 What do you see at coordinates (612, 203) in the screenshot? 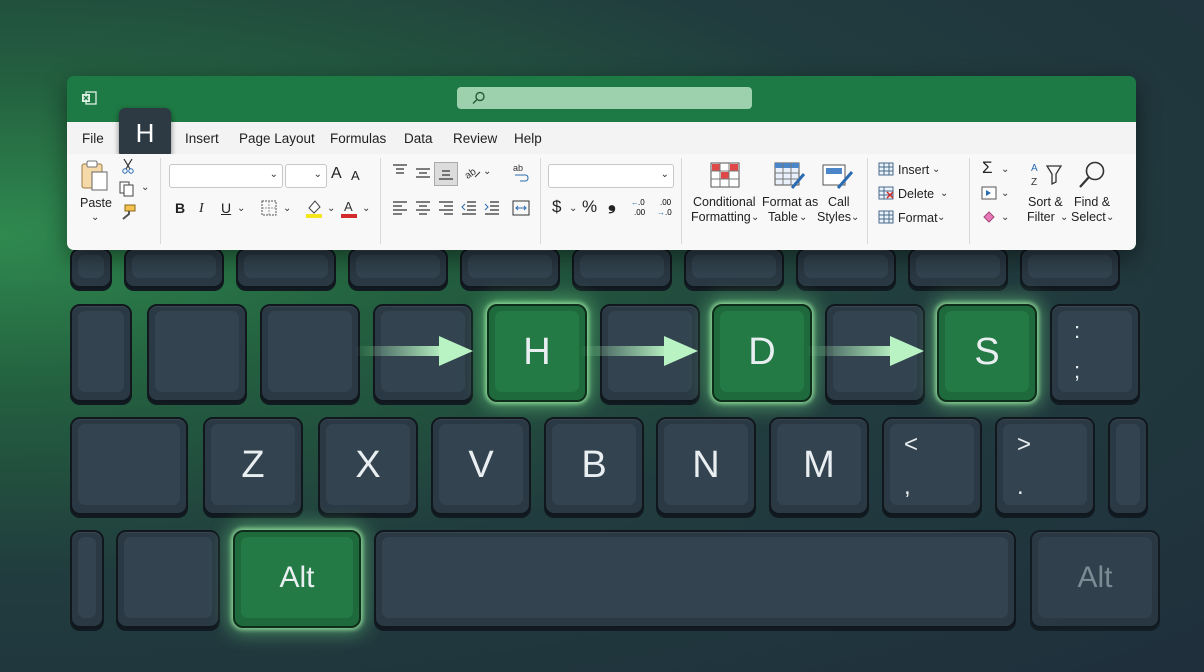
I see `comma-style-button: ❟` at bounding box center [612, 203].